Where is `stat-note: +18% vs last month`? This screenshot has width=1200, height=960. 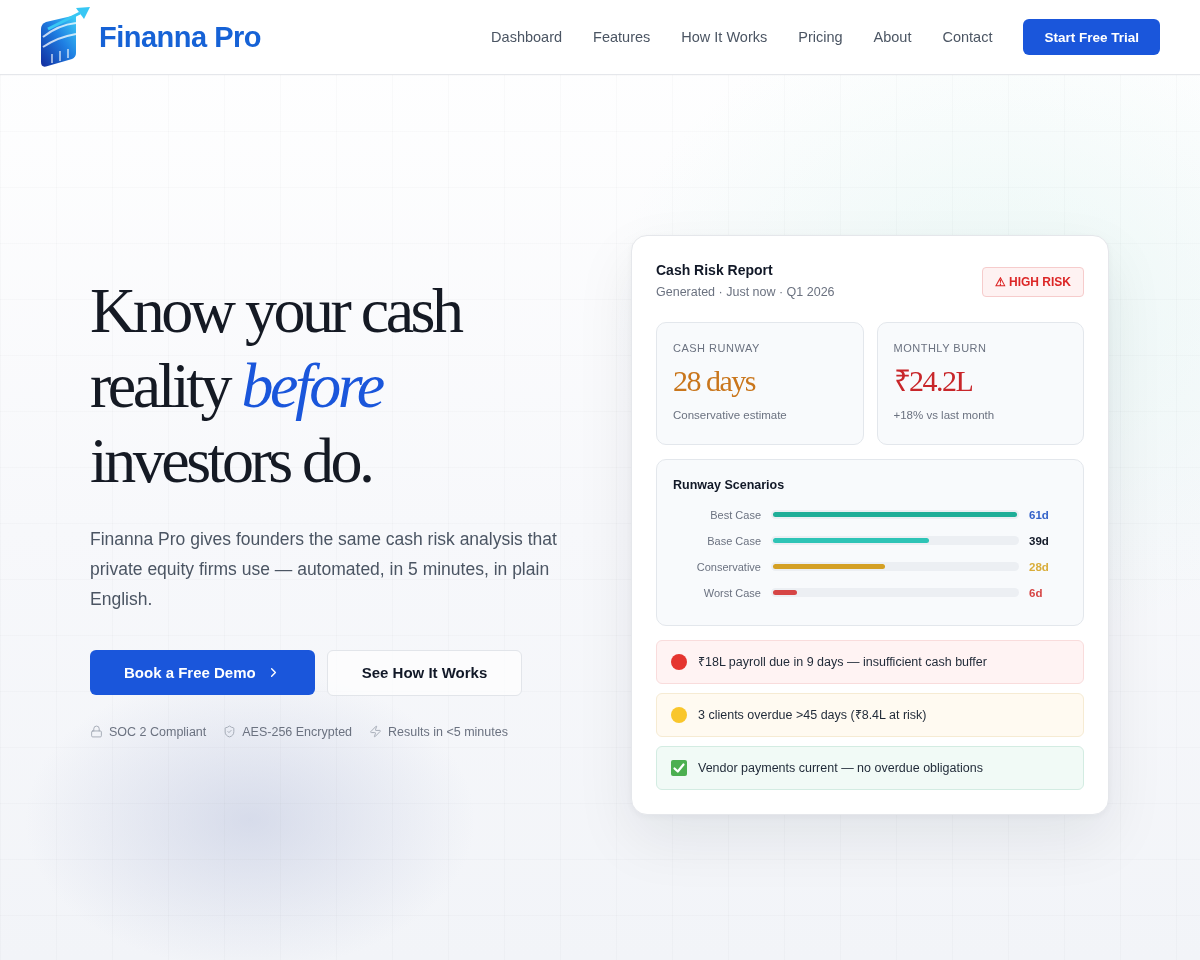
stat-note: +18% vs last month is located at coordinates (944, 414).